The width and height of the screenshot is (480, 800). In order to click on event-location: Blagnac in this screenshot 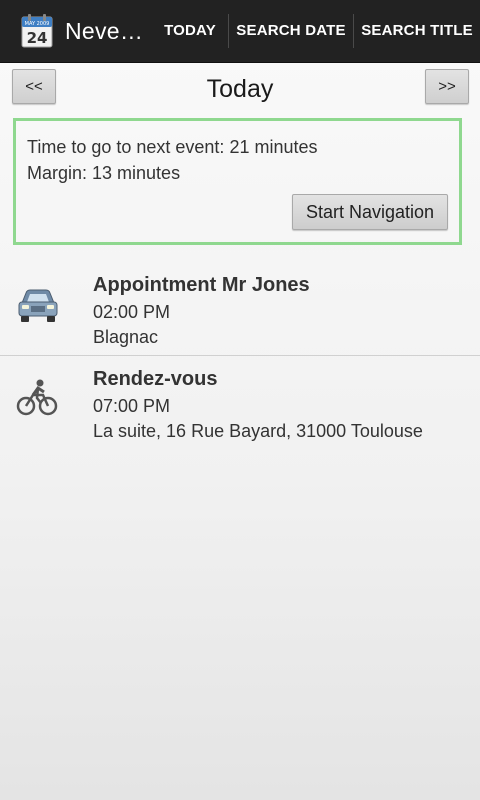, I will do `click(126, 337)`.